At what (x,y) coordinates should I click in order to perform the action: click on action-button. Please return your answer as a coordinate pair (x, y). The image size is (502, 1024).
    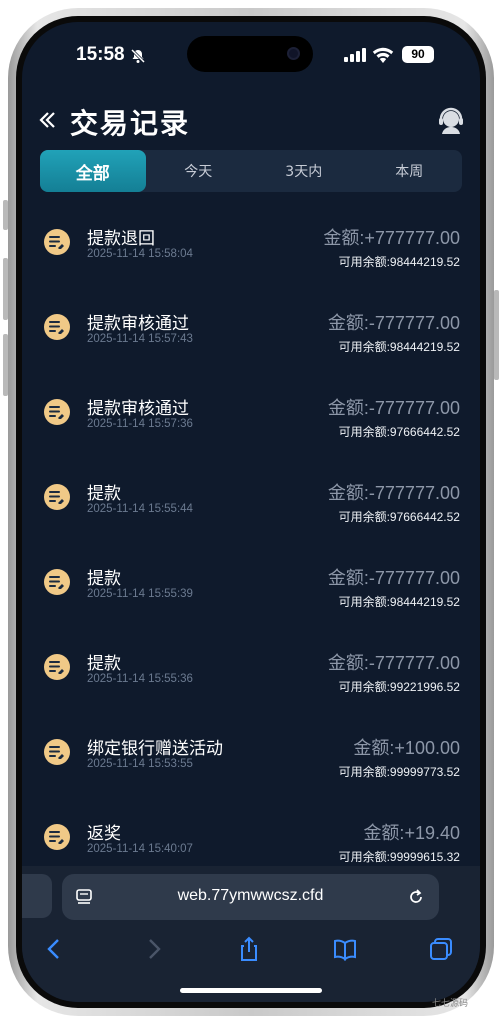
    Looking at the image, I should click on (5, 215).